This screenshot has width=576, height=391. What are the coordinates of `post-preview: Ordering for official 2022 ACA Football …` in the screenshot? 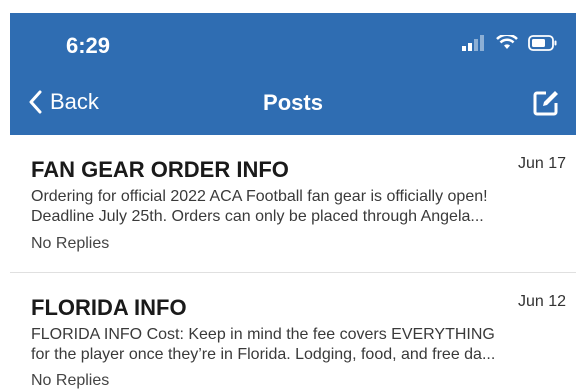 It's located at (298, 207).